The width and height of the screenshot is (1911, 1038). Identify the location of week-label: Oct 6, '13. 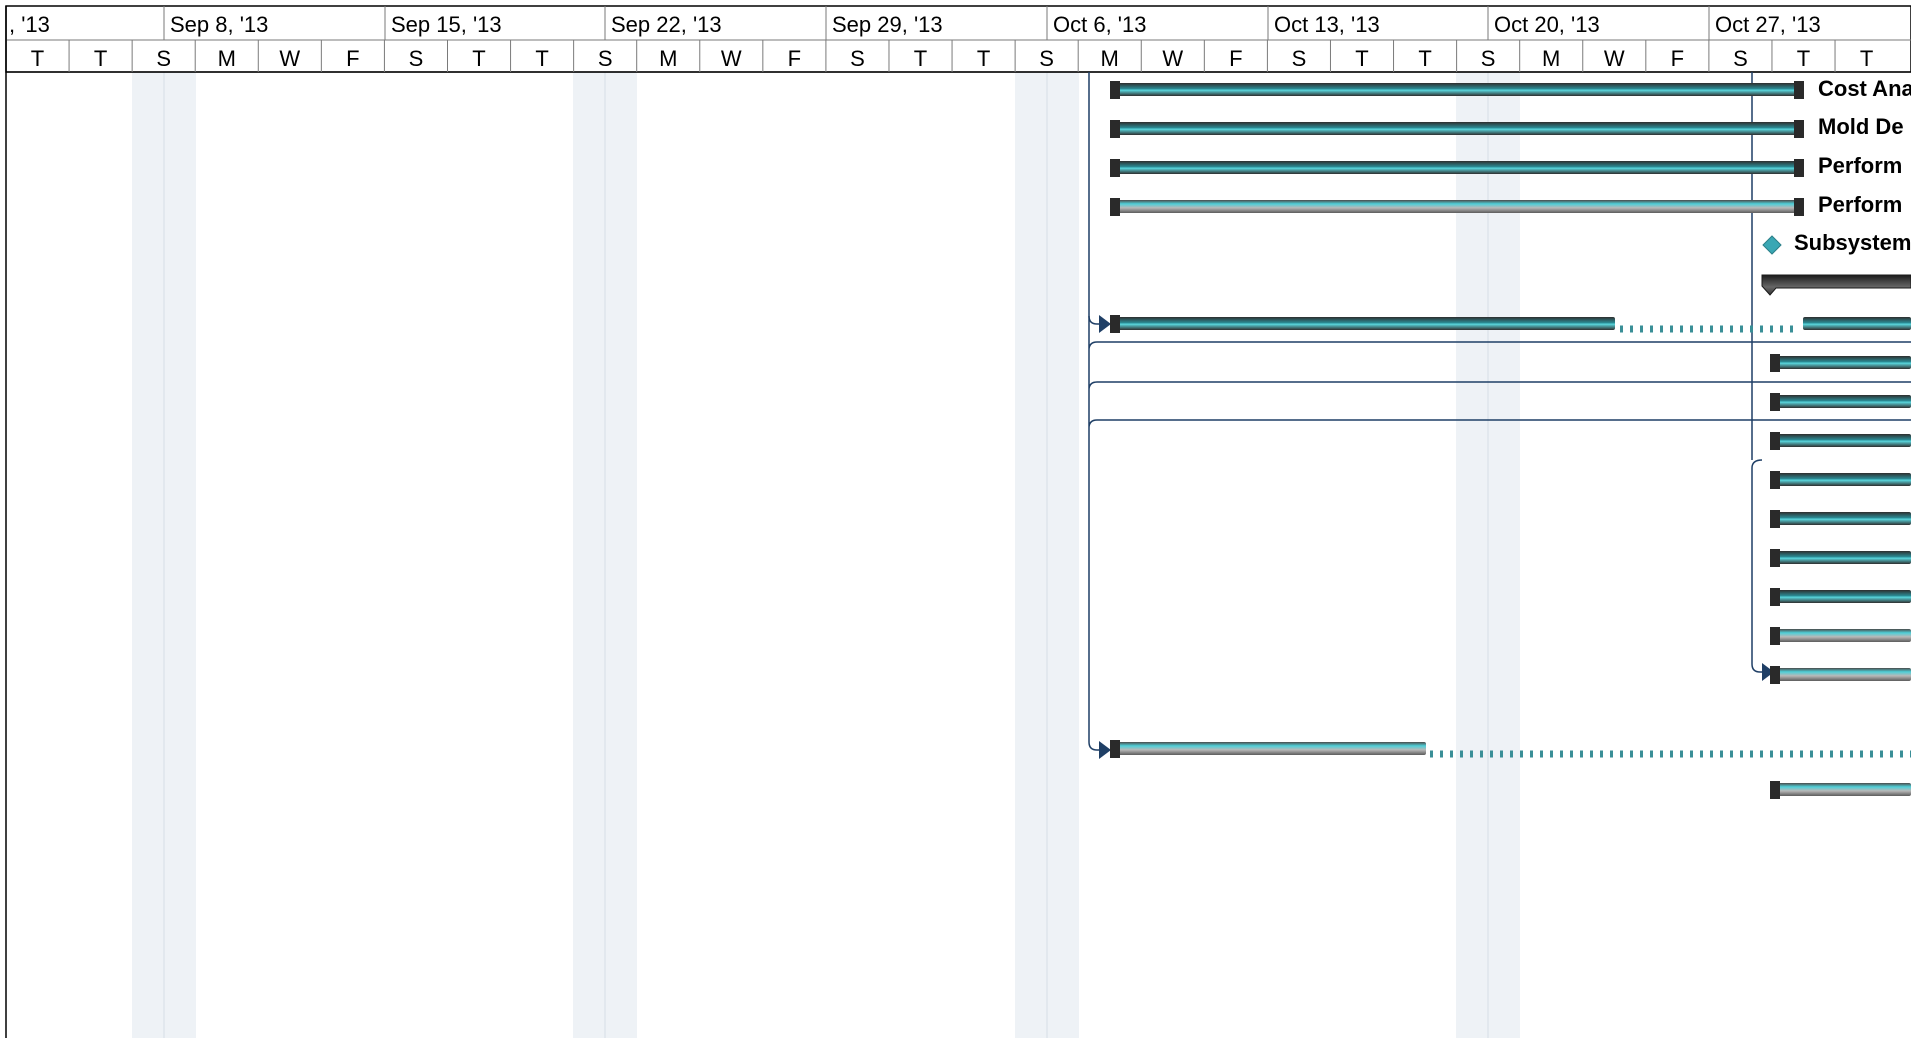
(1099, 24).